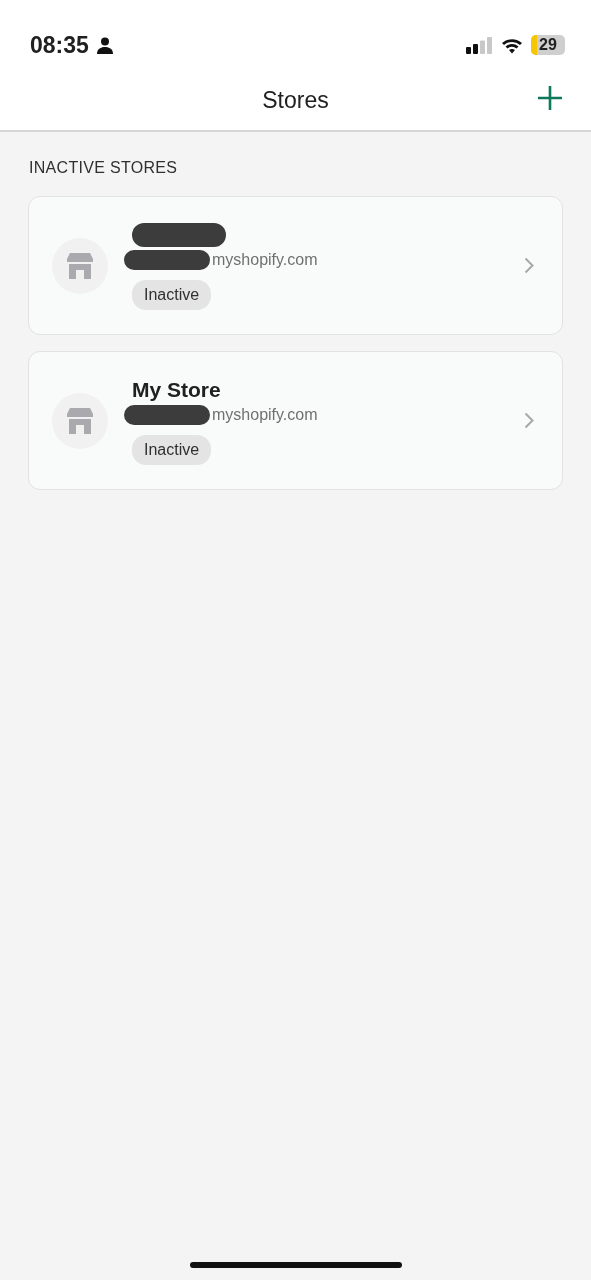 Image resolution: width=591 pixels, height=1280 pixels. I want to click on signal-icon, so click(479, 45).